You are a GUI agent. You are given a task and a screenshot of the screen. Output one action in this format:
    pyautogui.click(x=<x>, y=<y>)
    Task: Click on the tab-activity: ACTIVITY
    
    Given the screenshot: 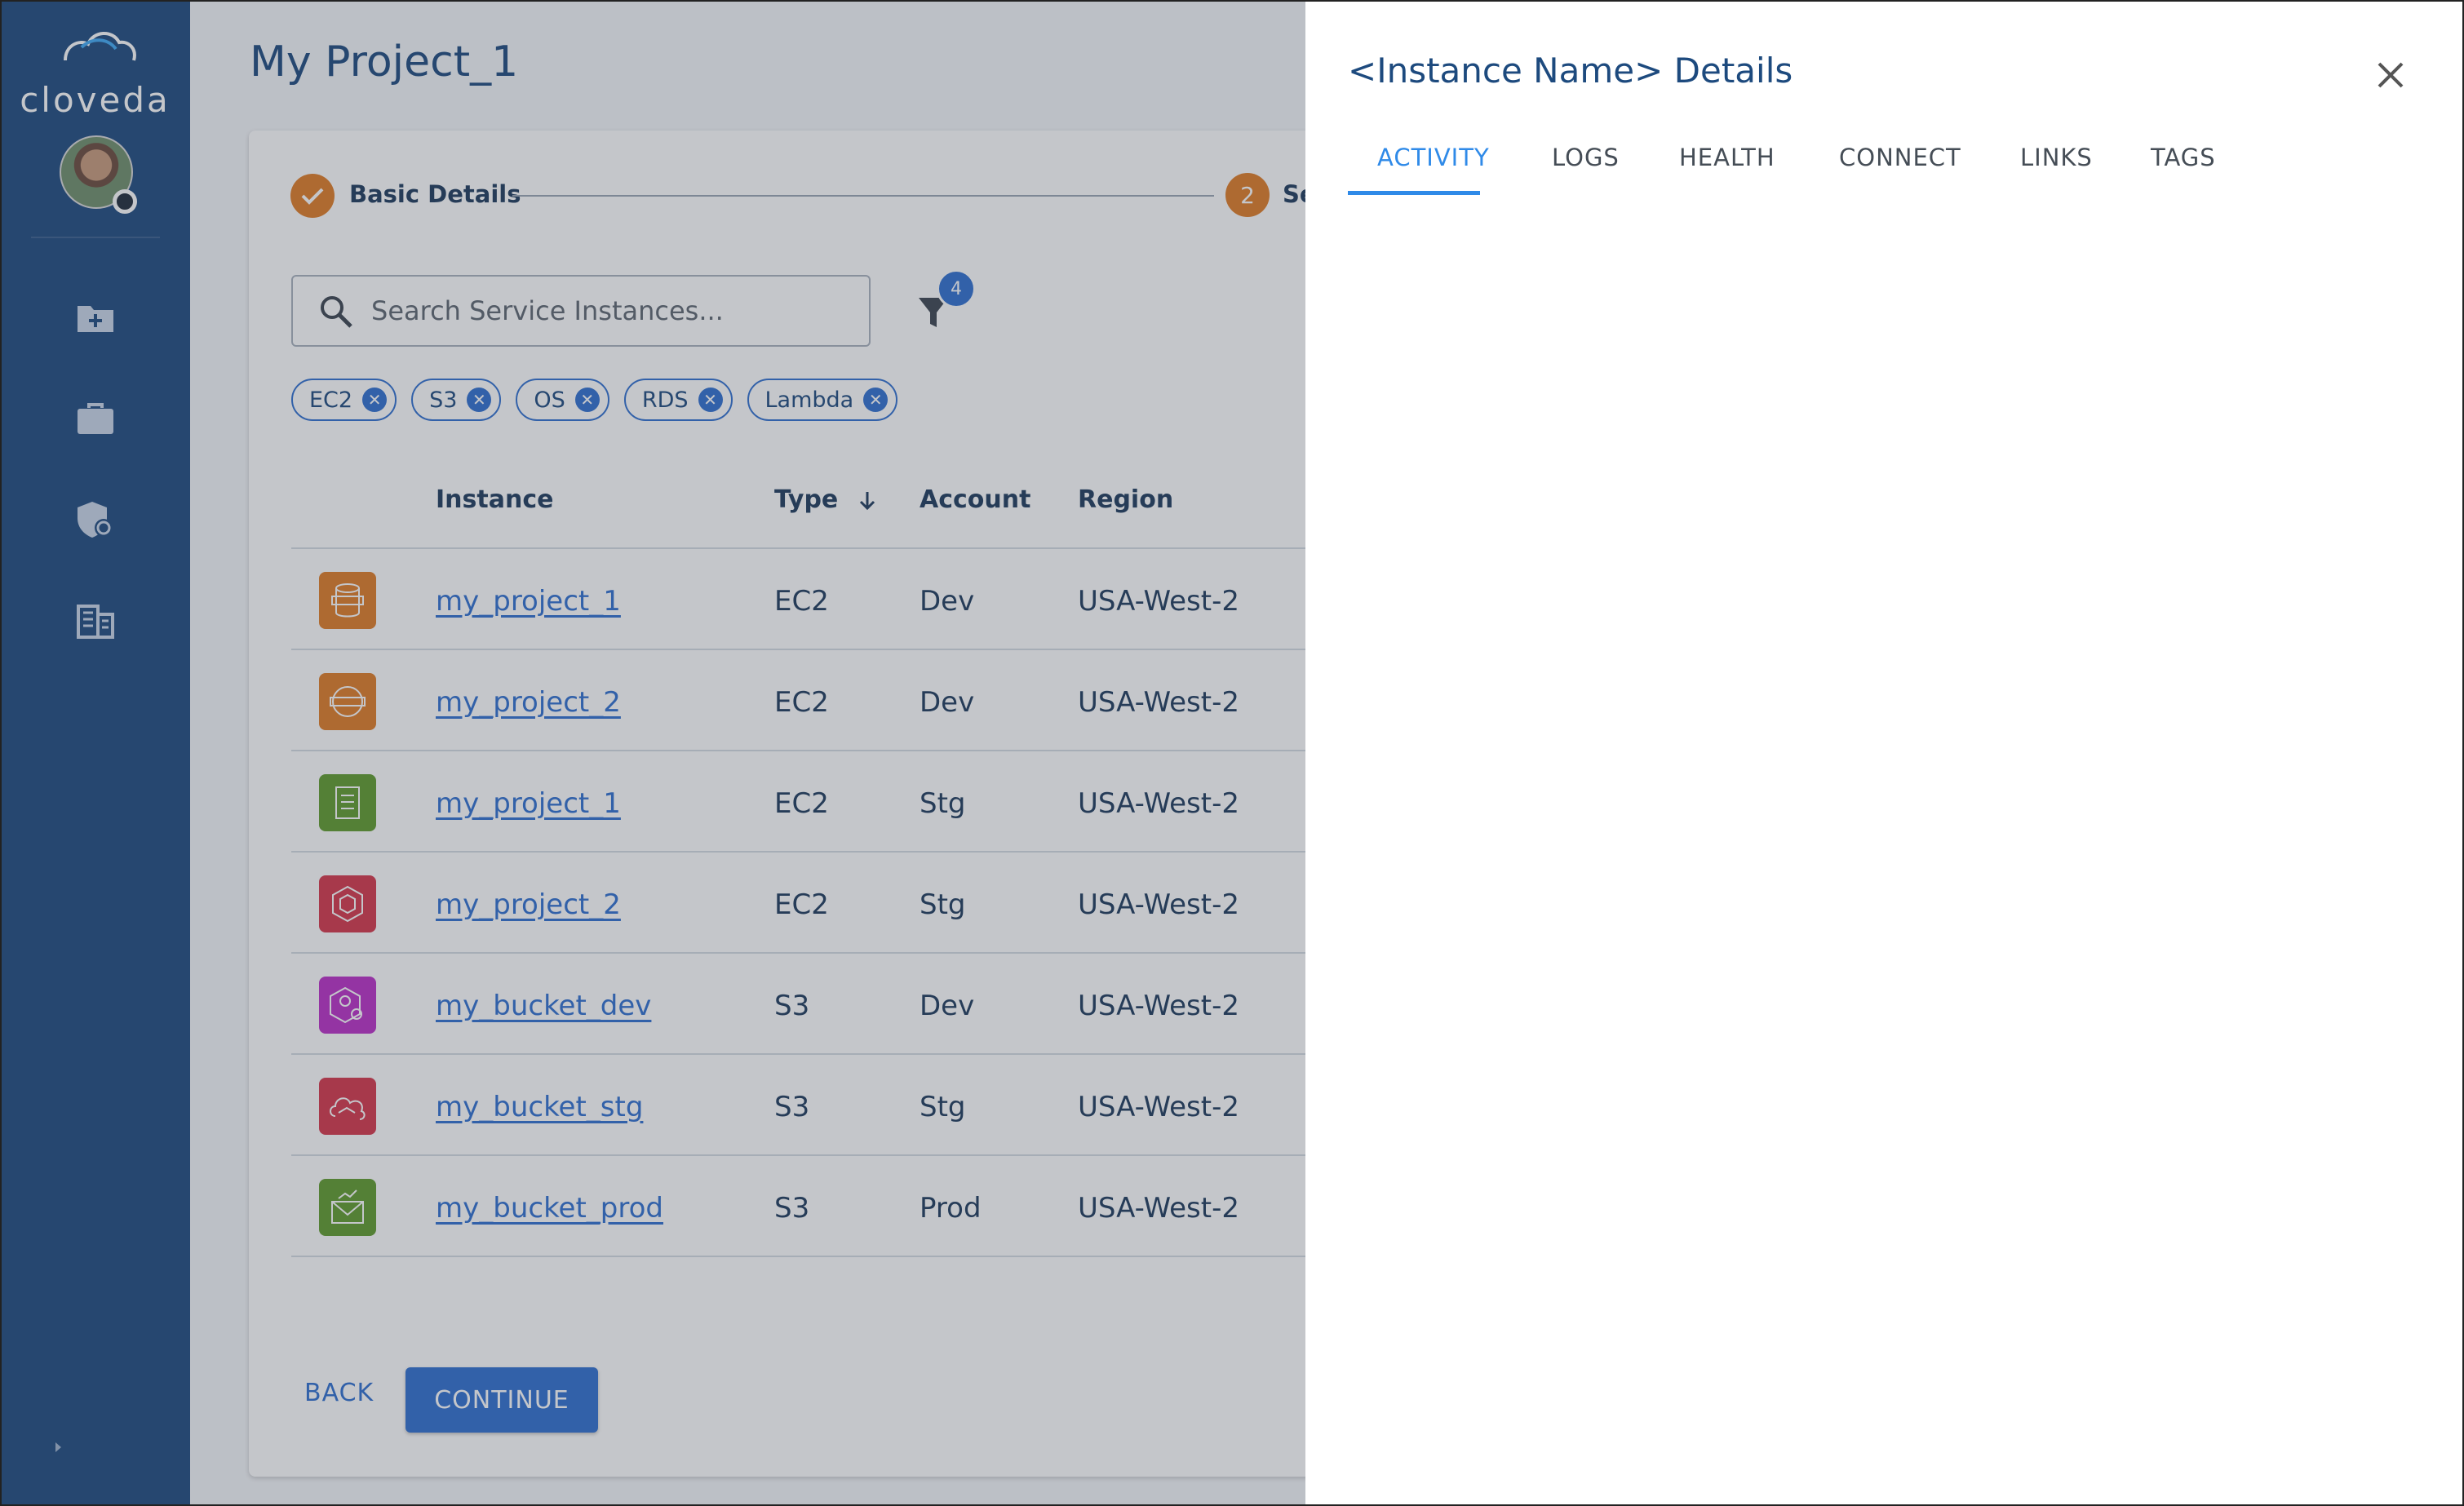 What is the action you would take?
    pyautogui.click(x=1433, y=157)
    